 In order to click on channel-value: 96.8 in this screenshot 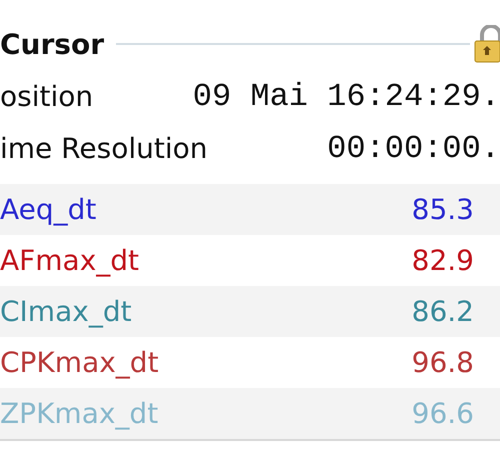, I will do `click(443, 362)`.